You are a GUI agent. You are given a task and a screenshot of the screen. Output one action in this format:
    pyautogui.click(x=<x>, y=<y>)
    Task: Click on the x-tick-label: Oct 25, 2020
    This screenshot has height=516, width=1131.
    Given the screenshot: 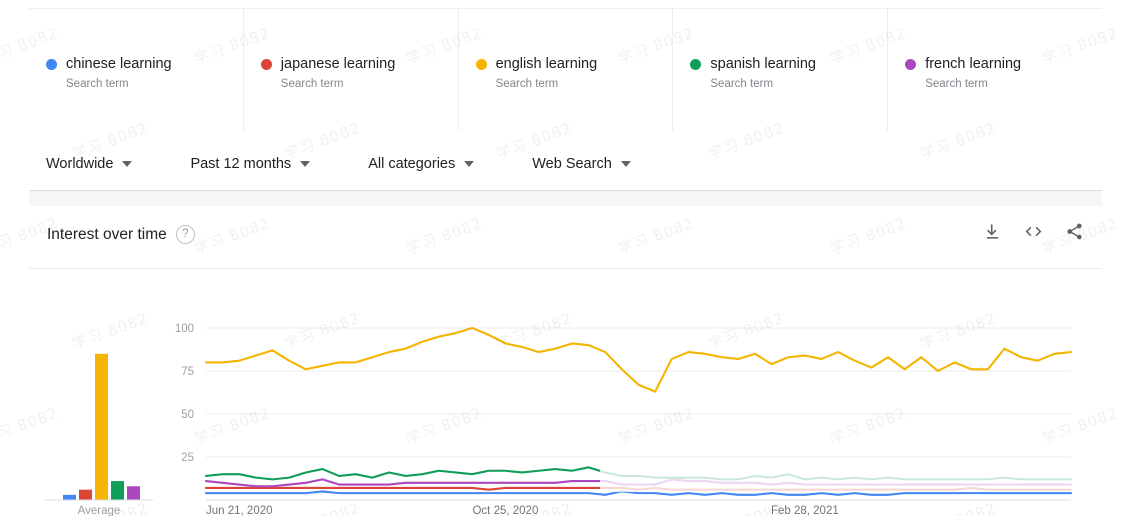 What is the action you would take?
    pyautogui.click(x=505, y=510)
    